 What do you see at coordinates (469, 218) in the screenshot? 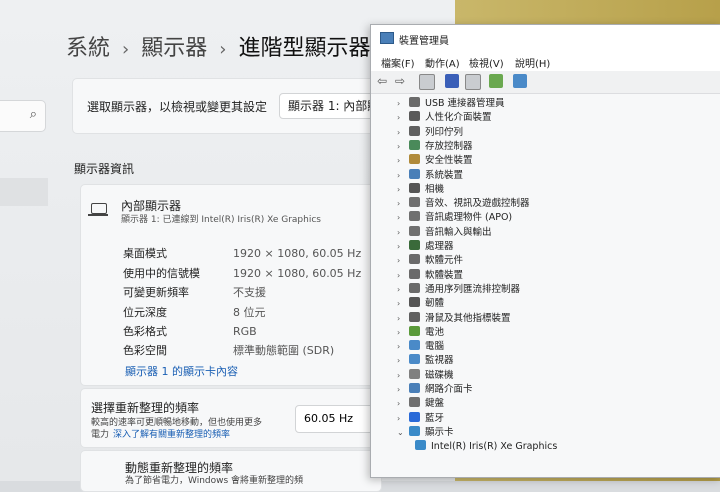
I see `tree-node-label: 音訊處理物件 (APO)` at bounding box center [469, 218].